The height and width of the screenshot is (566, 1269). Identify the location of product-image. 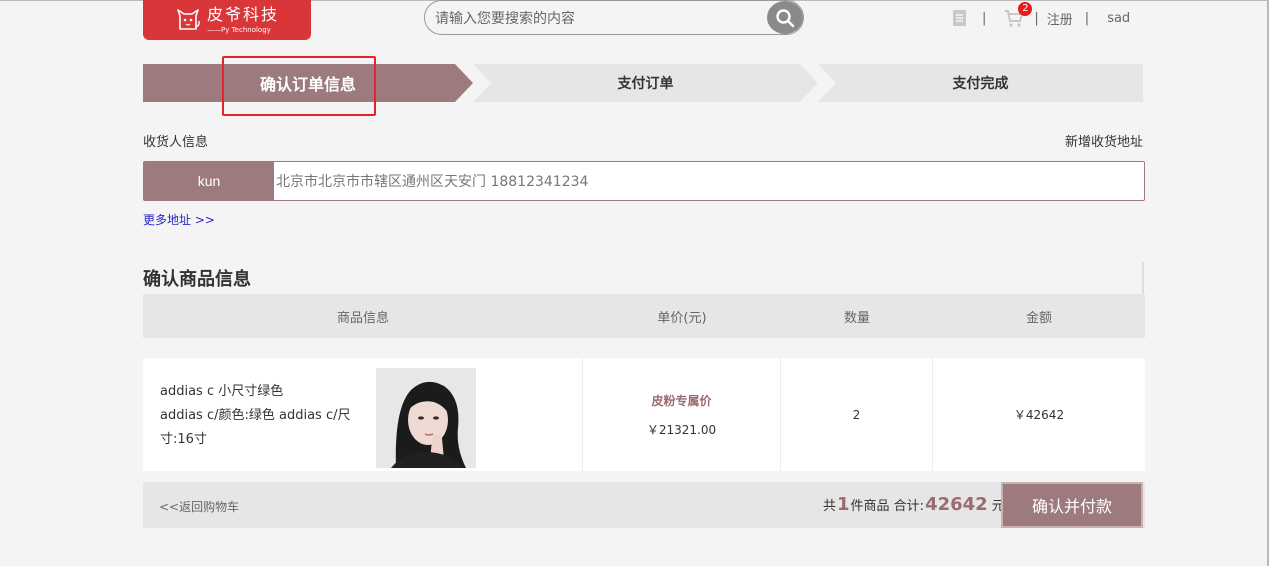
(426, 418).